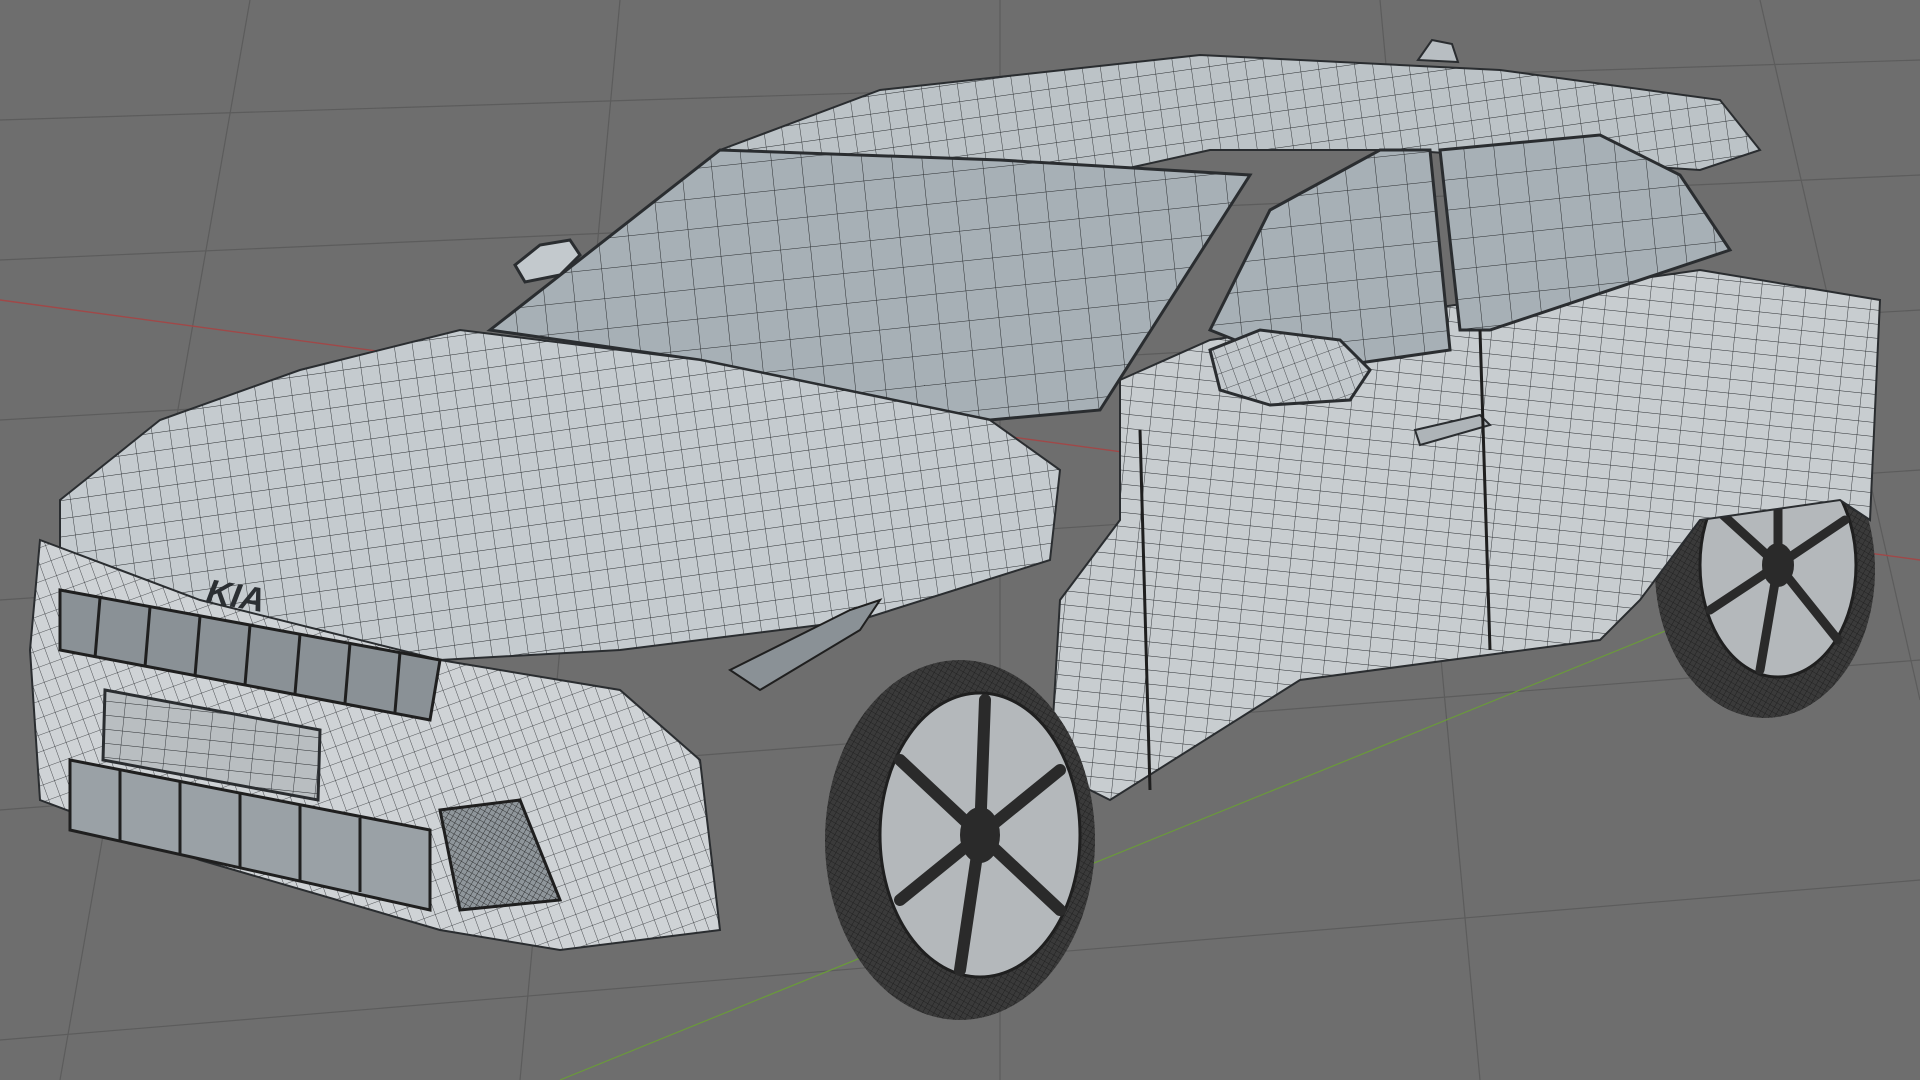  What do you see at coordinates (1438, 51) in the screenshot?
I see `roof-antenna` at bounding box center [1438, 51].